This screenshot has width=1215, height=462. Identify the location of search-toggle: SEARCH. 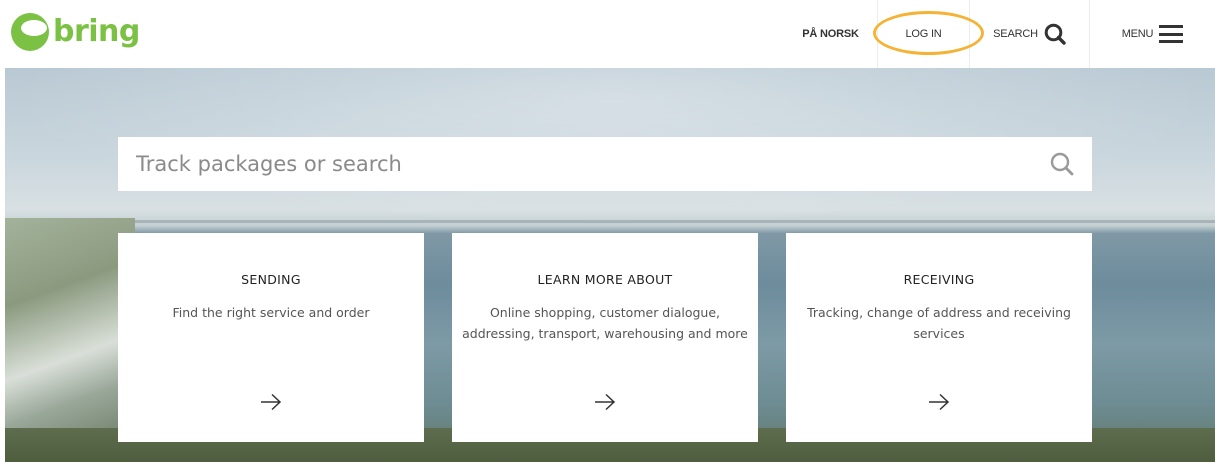
(1029, 34).